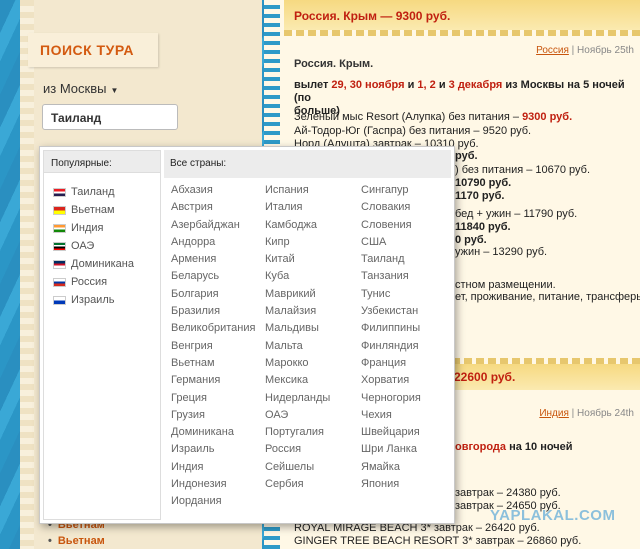  Describe the element at coordinates (213, 400) in the screenshot. I see `country-option: Греция` at that location.